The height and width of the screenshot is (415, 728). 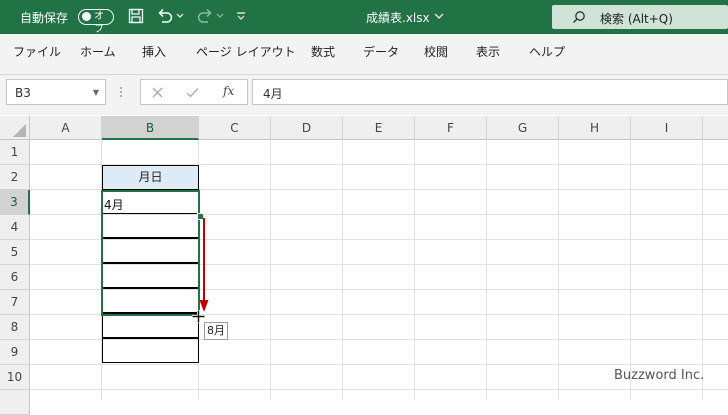 What do you see at coordinates (715, 128) in the screenshot?
I see `column-header-j` at bounding box center [715, 128].